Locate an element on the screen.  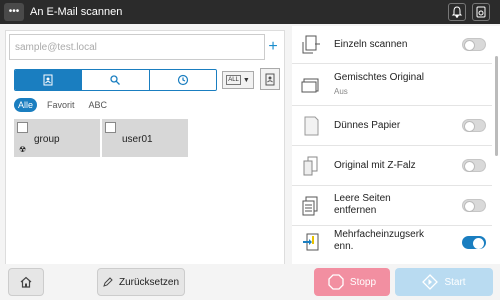
setting-row-thin-paper: Dünnes Papier is located at coordinates (392, 126).